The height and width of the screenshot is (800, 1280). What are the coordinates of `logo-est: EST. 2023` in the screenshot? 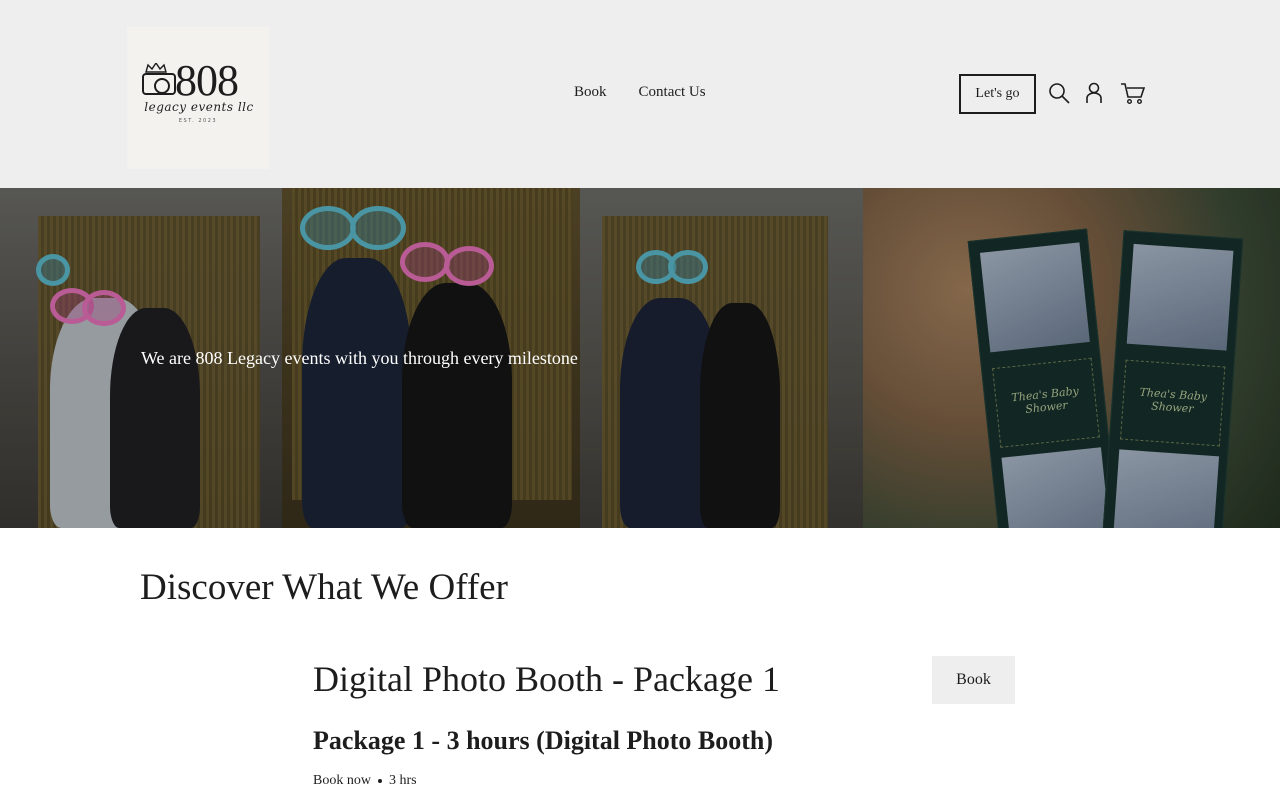 It's located at (198, 121).